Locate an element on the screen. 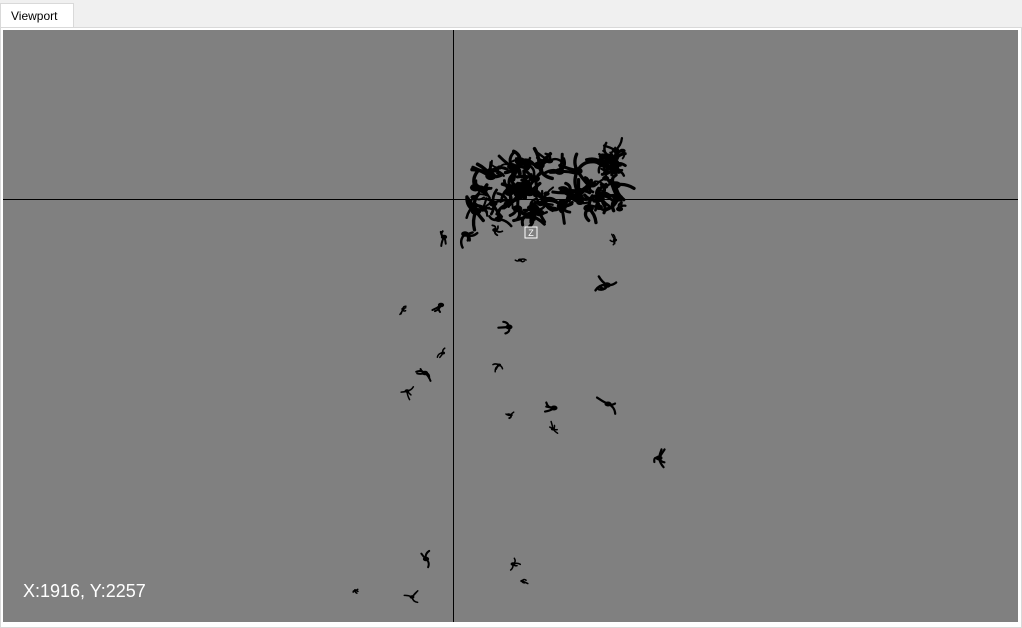 Image resolution: width=1022 pixels, height=628 pixels. tab-strip: Viewport is located at coordinates (511, 14).